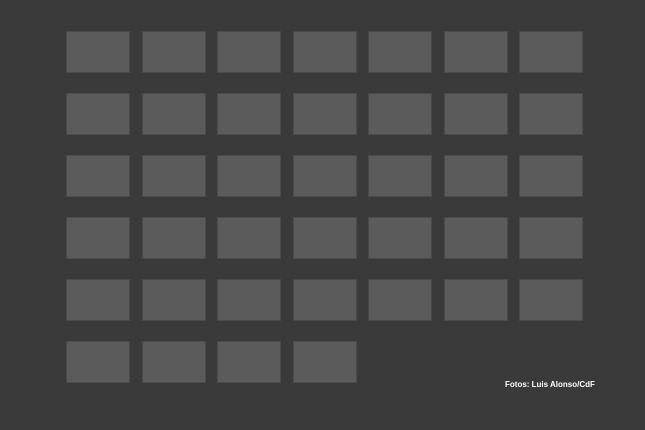 This screenshot has height=430, width=645. Describe the element at coordinates (550, 384) in the screenshot. I see `photo-credit: Fotos: Luis Alonso/CdF` at that location.